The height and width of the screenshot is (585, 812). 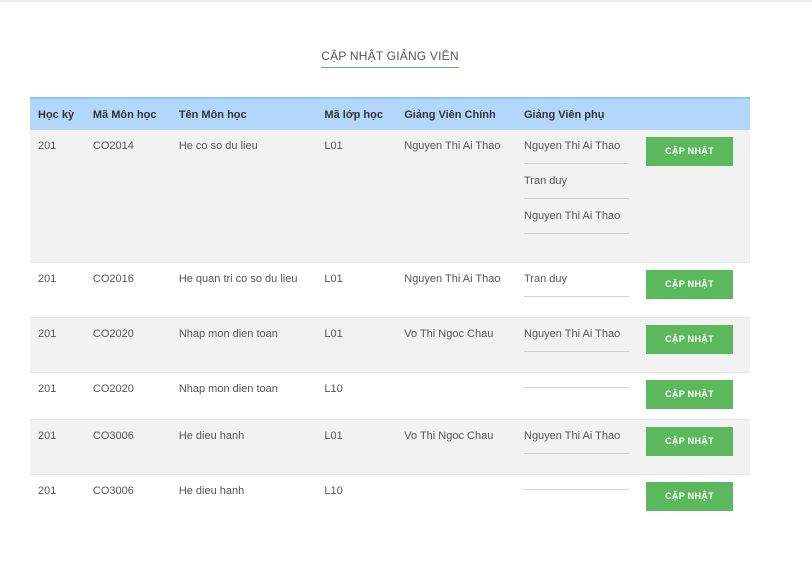 I want to click on table-row: 201 CO3006 He dieu hanh L10 CẬP NHẬT, so click(x=390, y=497).